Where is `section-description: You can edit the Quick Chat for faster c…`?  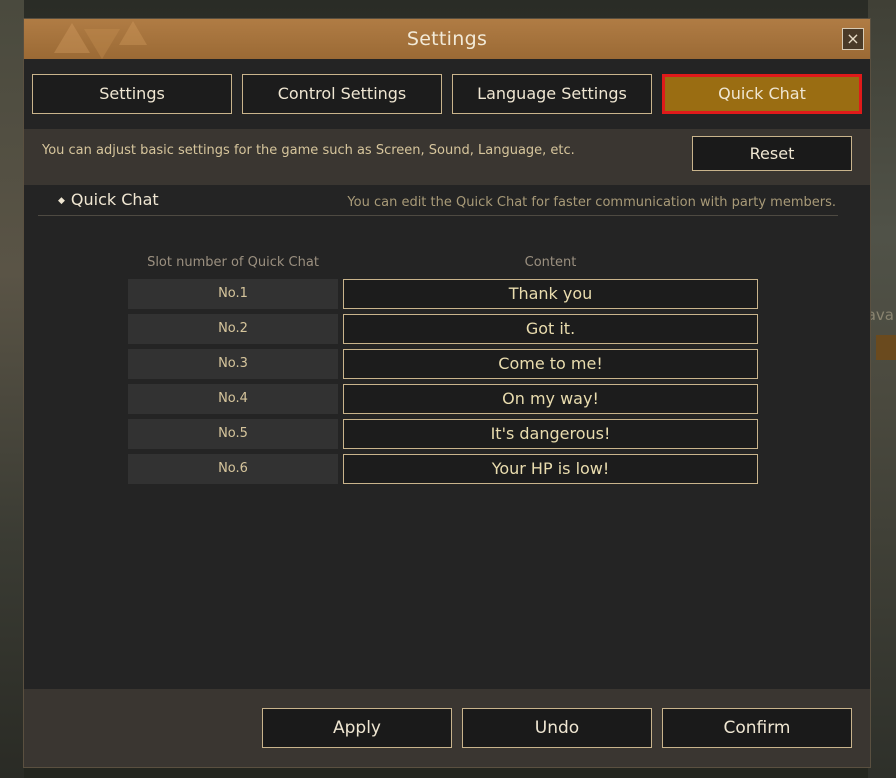
section-description: You can edit the Quick Chat for faster c… is located at coordinates (591, 202).